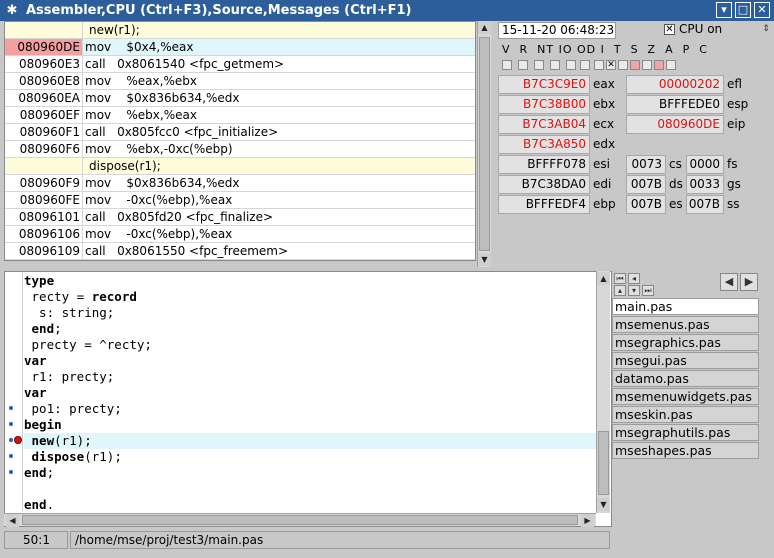 The height and width of the screenshot is (558, 774). What do you see at coordinates (312, 281) in the screenshot?
I see `source-line: type` at bounding box center [312, 281].